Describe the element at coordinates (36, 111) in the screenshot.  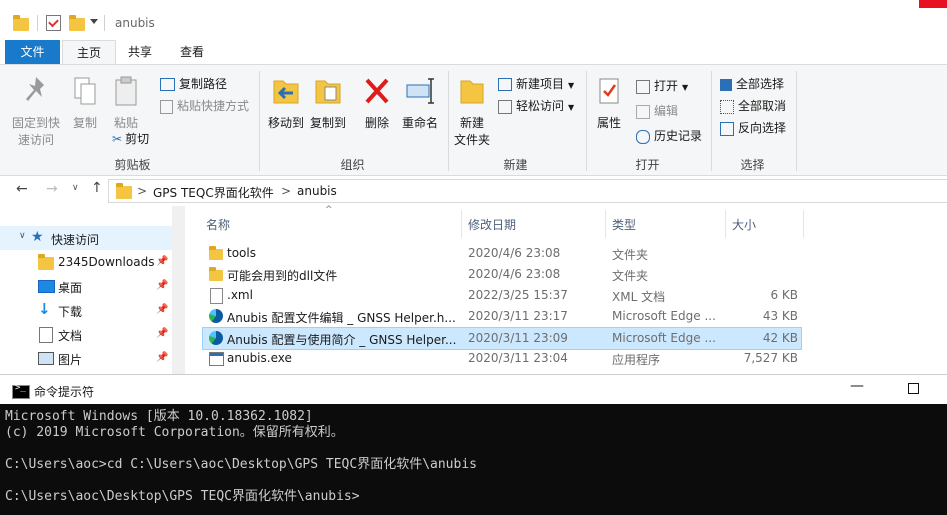
I see `pin-quick-access-button: 固定到快 速访问` at that location.